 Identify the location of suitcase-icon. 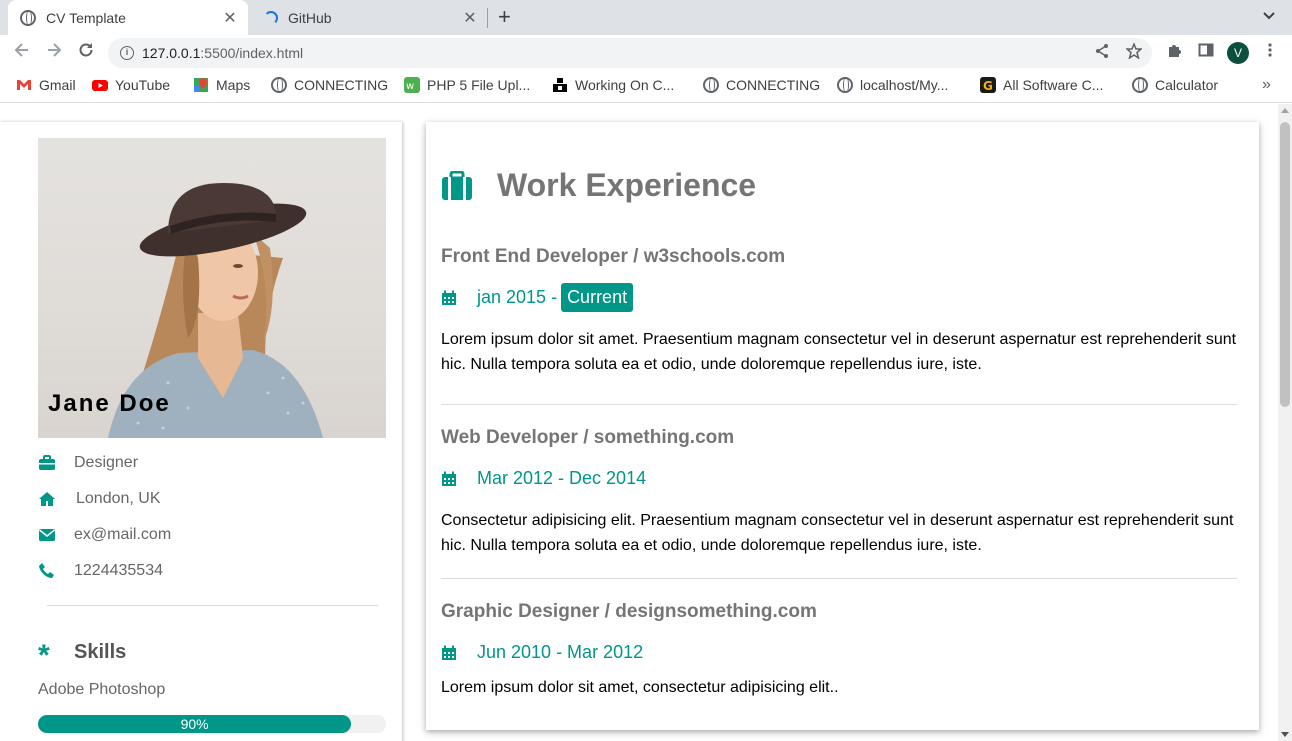
(457, 185).